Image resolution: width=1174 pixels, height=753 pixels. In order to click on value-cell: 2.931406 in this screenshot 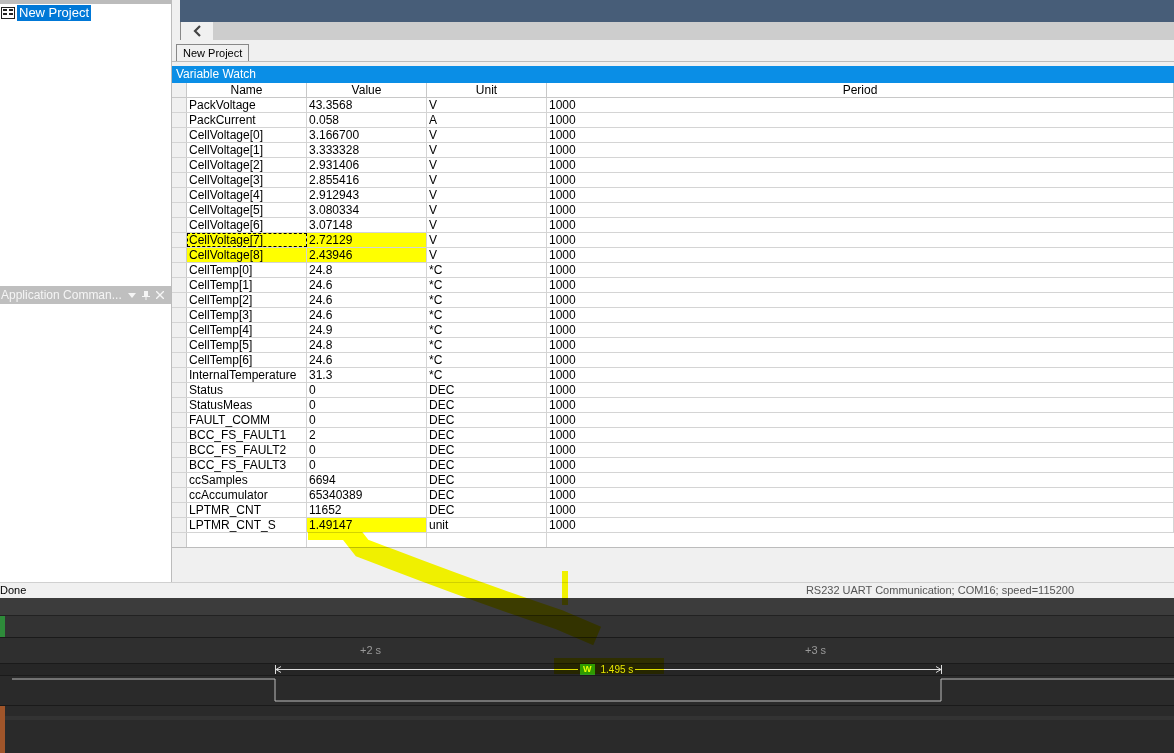, I will do `click(367, 165)`.